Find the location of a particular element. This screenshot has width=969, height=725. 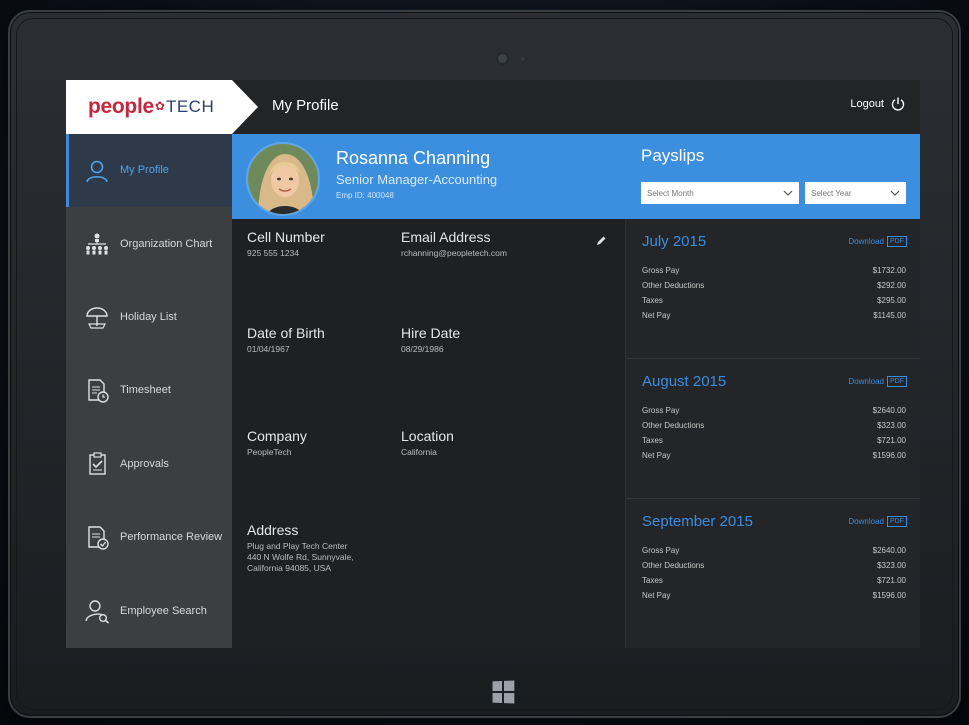

row-value: $1145.00 is located at coordinates (889, 315).